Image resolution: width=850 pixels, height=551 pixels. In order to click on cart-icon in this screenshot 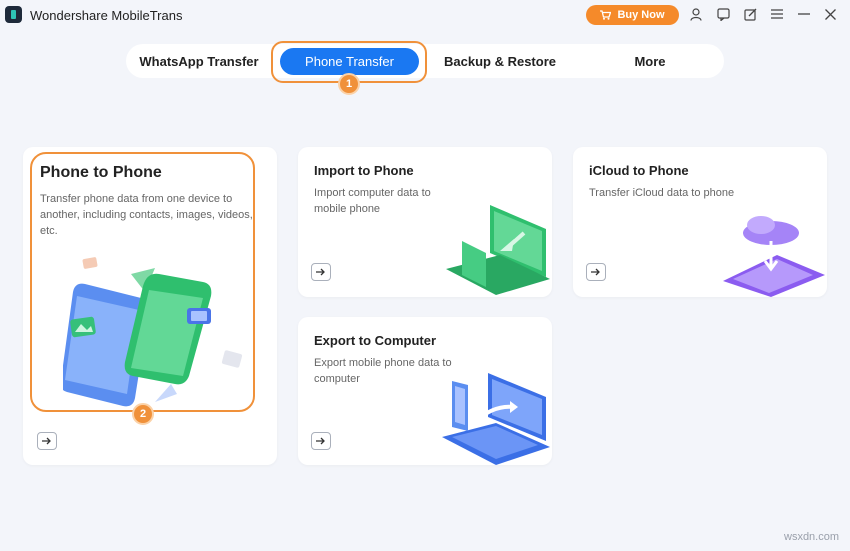, I will do `click(606, 15)`.